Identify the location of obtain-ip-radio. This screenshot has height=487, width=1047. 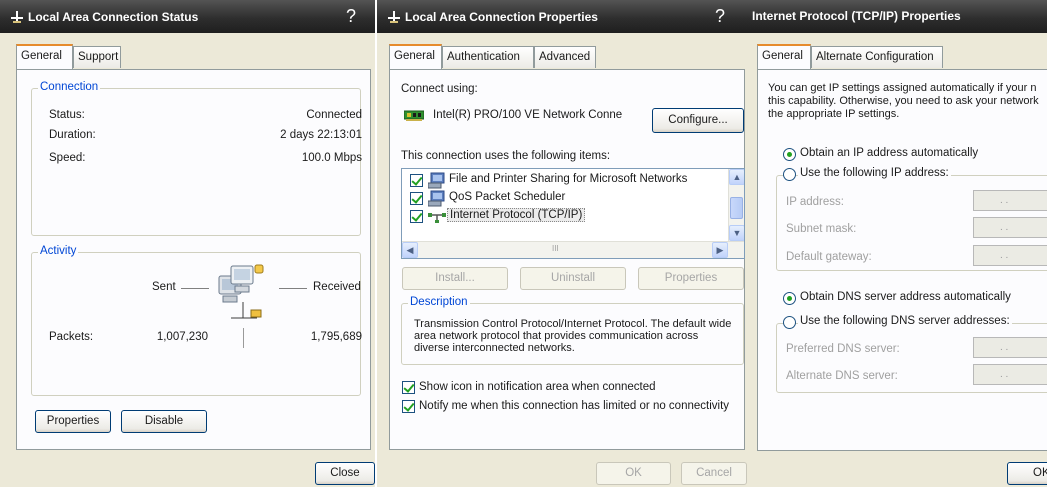
(789, 154).